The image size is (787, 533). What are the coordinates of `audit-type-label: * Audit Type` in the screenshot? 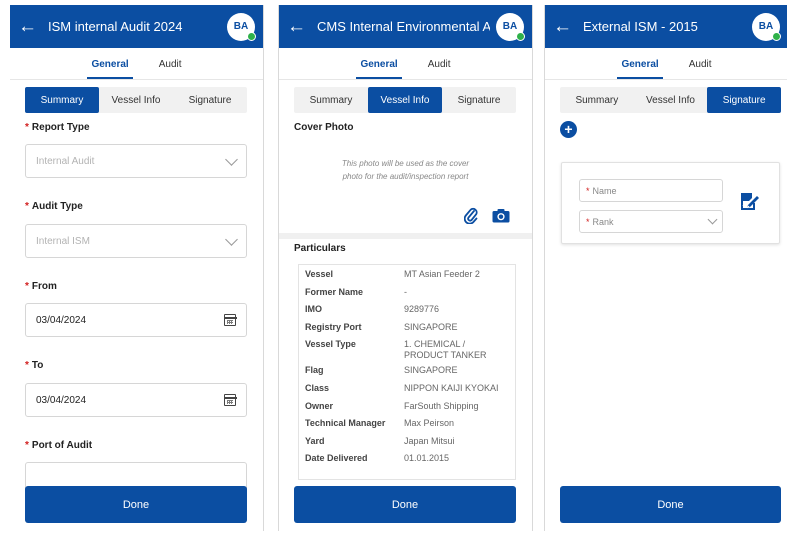 It's located at (54, 206).